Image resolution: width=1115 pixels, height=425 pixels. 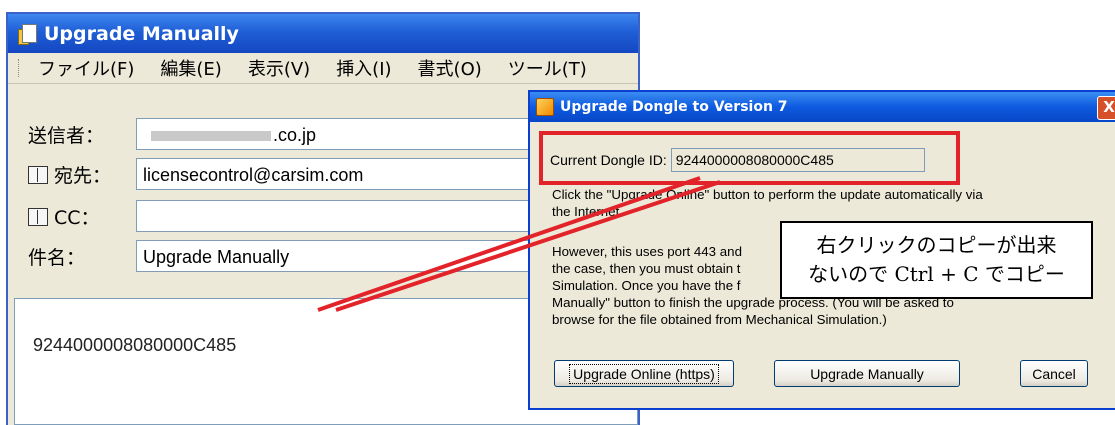 What do you see at coordinates (936, 260) in the screenshot?
I see `annotation-callout: 右クリックのコピーが出来 ないので Ctrl + C でコピー` at bounding box center [936, 260].